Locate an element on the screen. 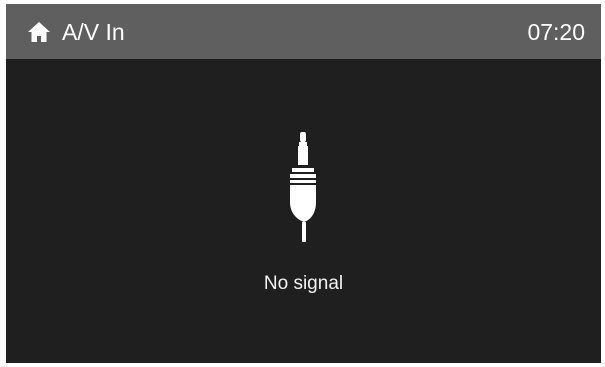 The image size is (605, 367). audio-jack-icon is located at coordinates (303, 187).